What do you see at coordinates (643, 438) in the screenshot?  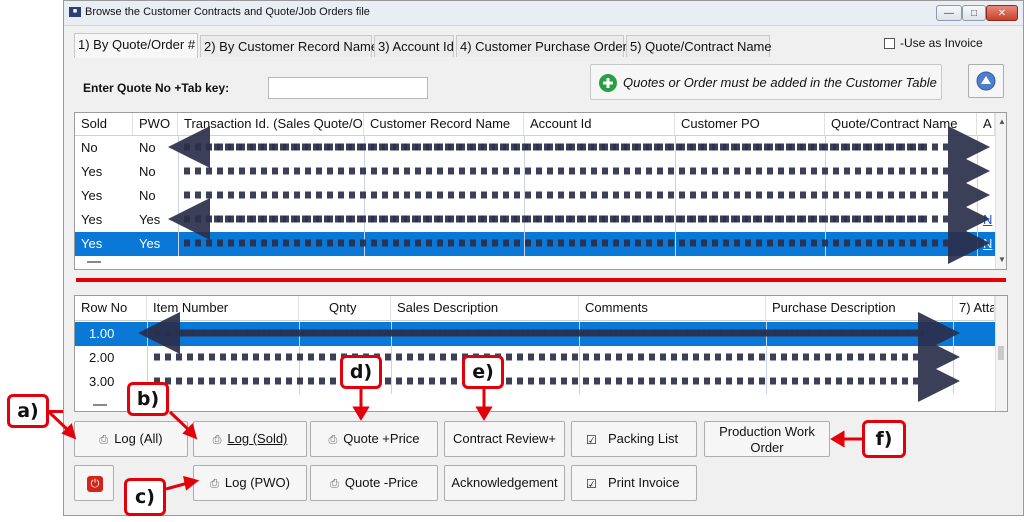 I see `packing-list-label: Packing List` at bounding box center [643, 438].